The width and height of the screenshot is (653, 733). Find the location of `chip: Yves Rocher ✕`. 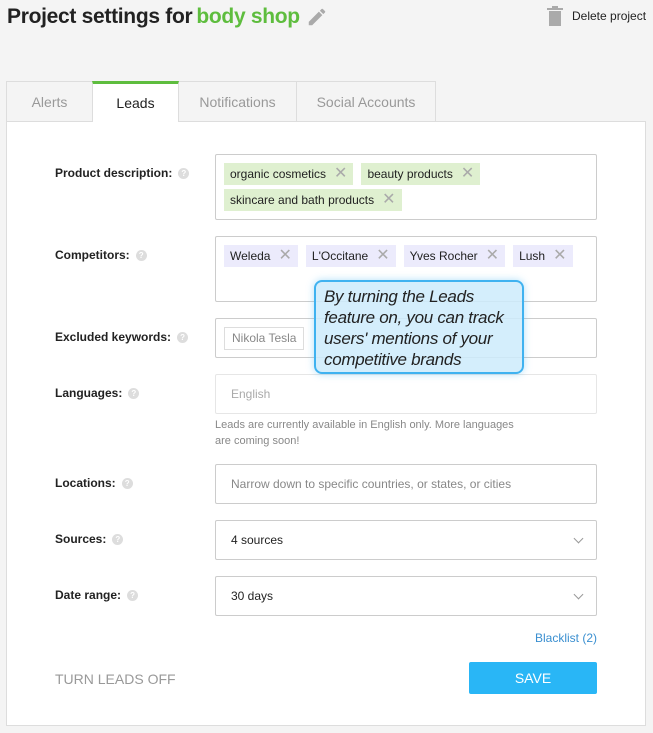

chip: Yves Rocher ✕ is located at coordinates (454, 256).